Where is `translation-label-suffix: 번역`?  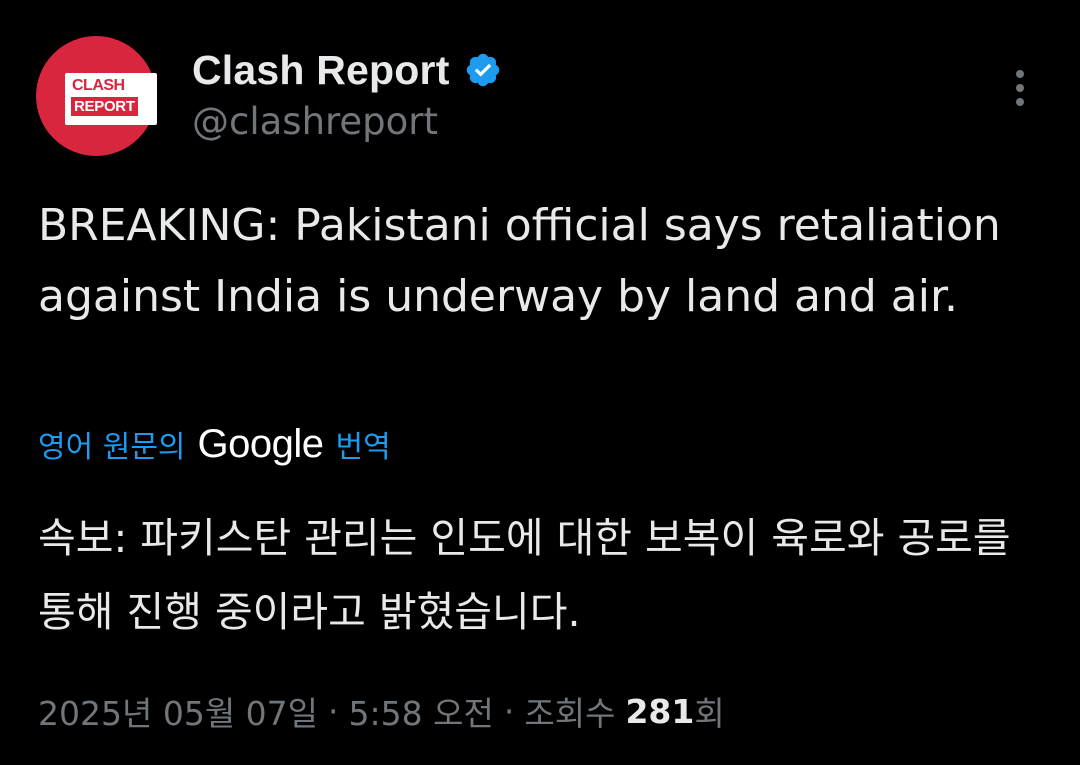
translation-label-suffix: 번역 is located at coordinates (363, 447).